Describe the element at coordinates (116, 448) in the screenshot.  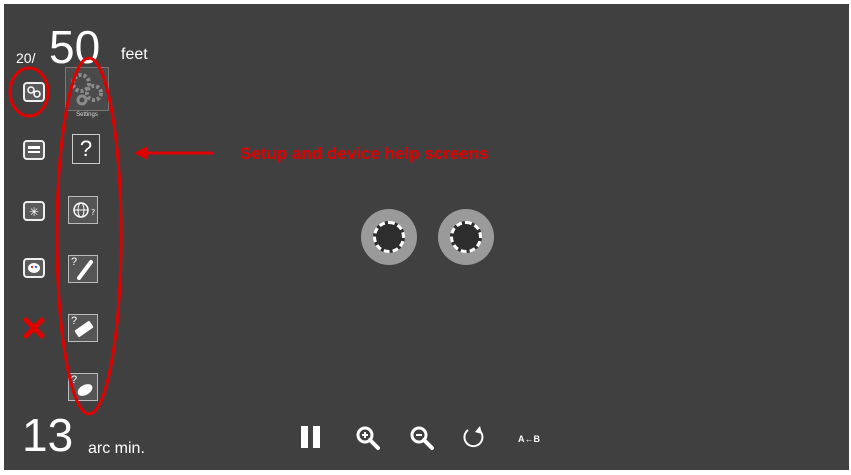
I see `arc-min-unit: arc min.` at that location.